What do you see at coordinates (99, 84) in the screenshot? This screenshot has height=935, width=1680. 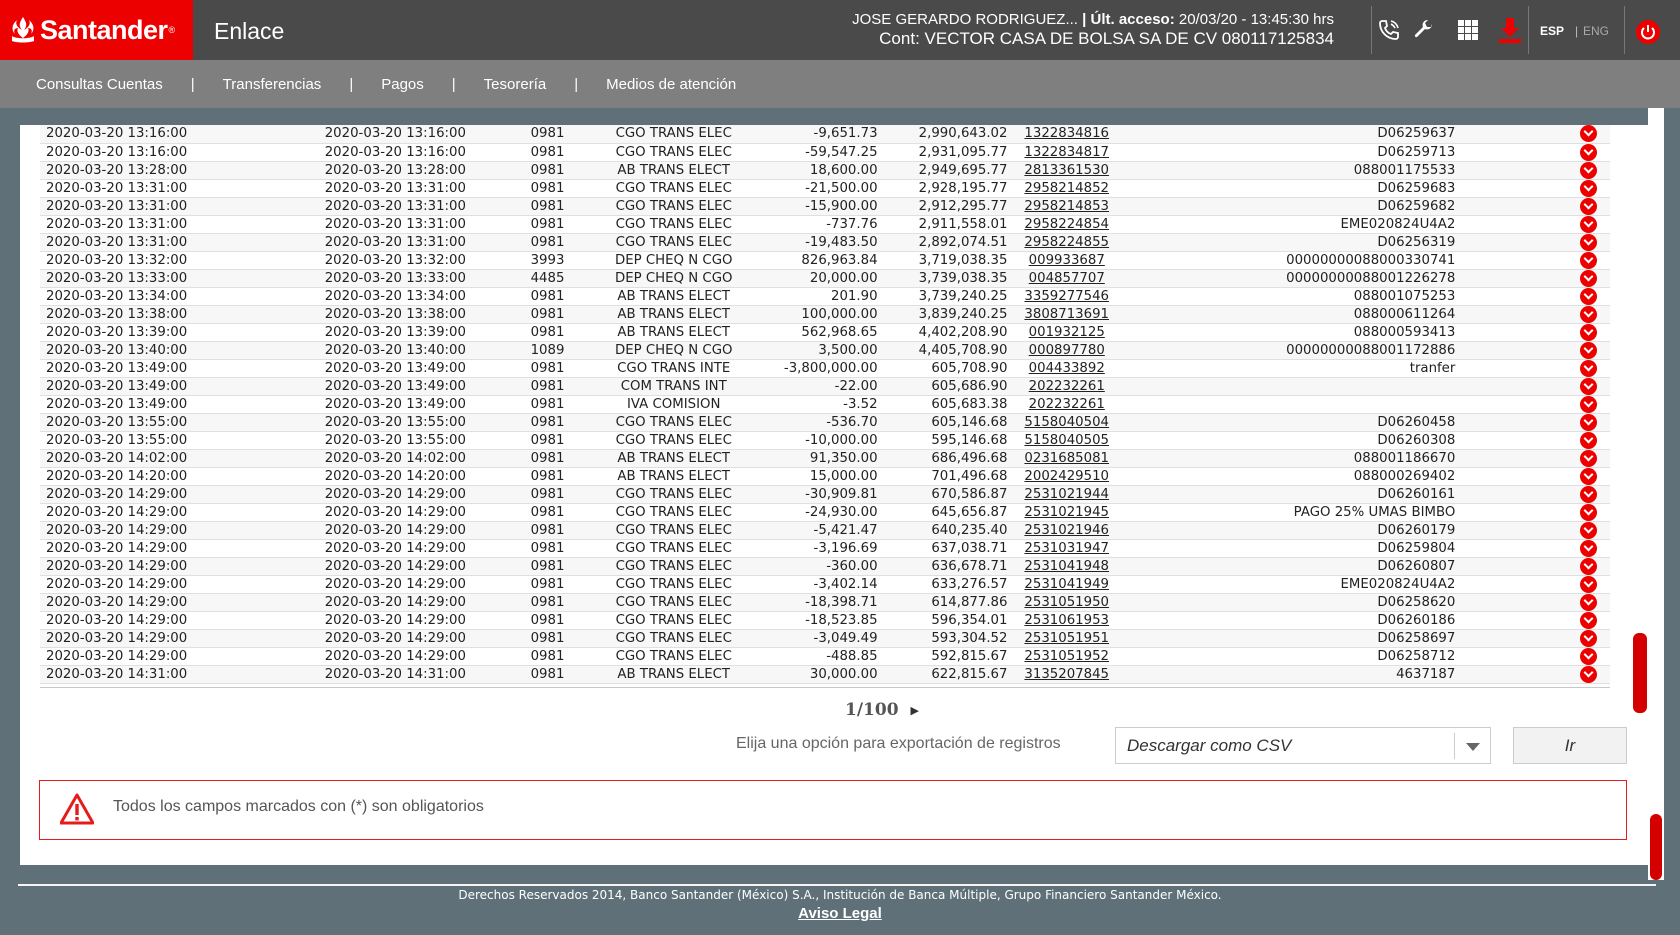 I see `nav-consultas-cuentas: Consultas Cuentas` at bounding box center [99, 84].